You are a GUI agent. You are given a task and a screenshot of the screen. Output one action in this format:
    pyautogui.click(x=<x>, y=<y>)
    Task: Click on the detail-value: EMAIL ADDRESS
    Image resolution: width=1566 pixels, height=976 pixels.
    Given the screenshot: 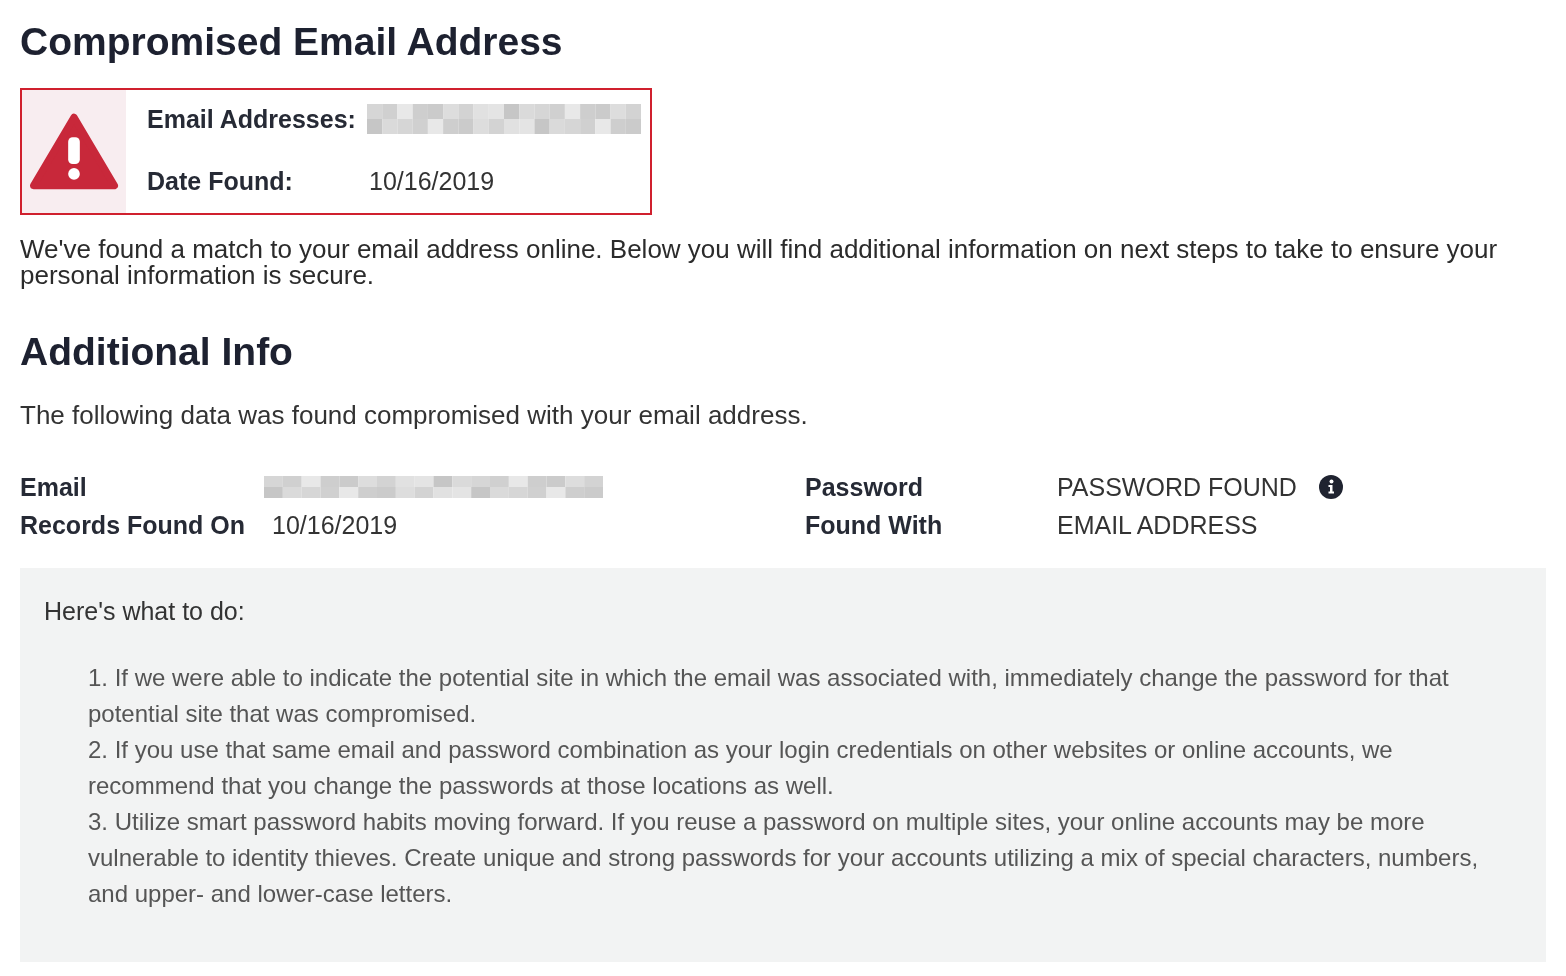 What is the action you would take?
    pyautogui.click(x=1157, y=525)
    